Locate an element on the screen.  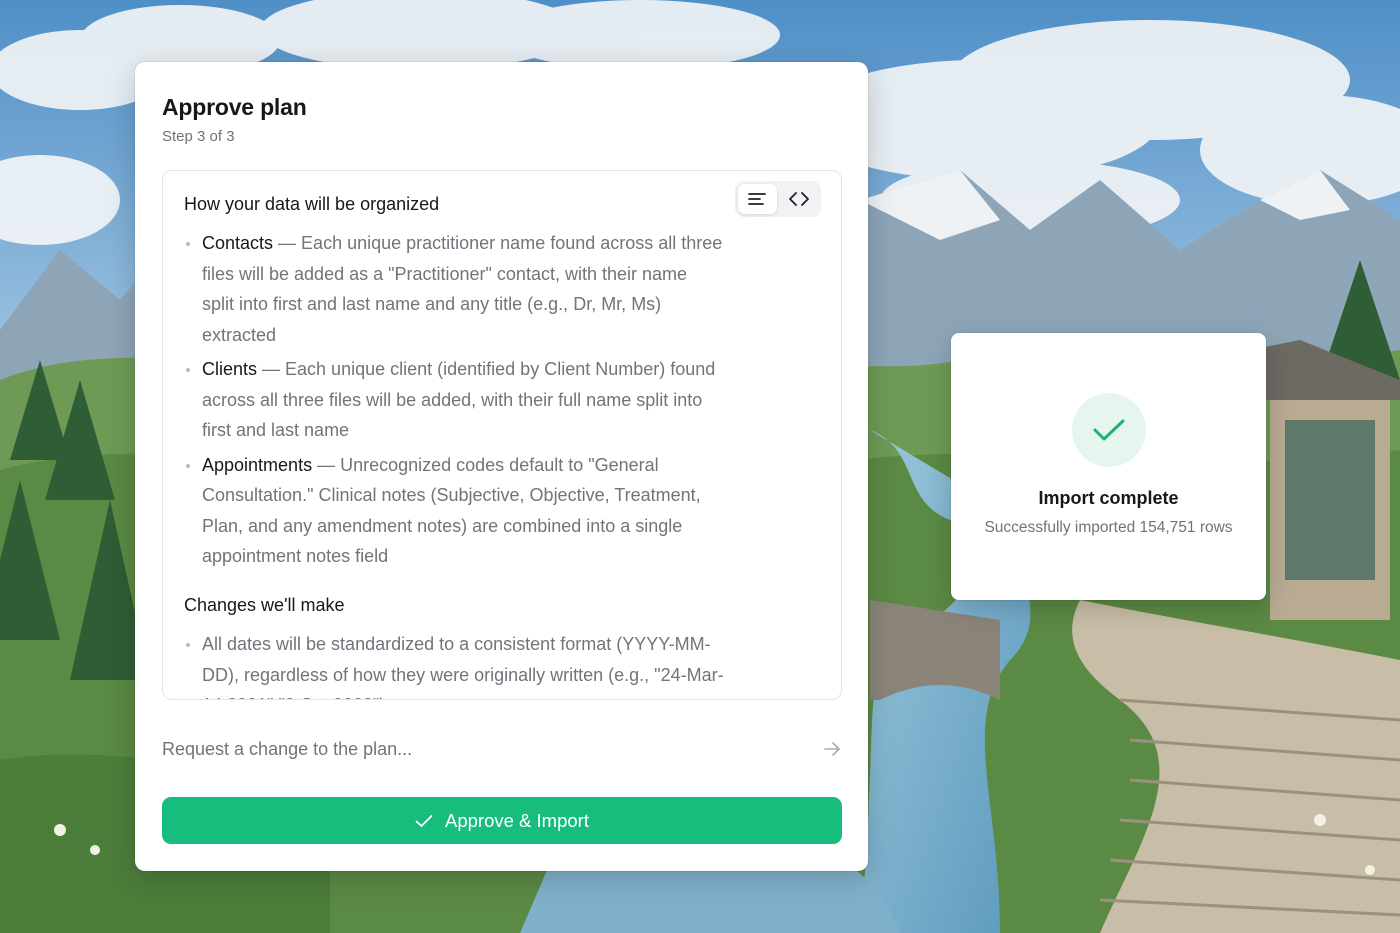
text-view-button is located at coordinates (757, 199).